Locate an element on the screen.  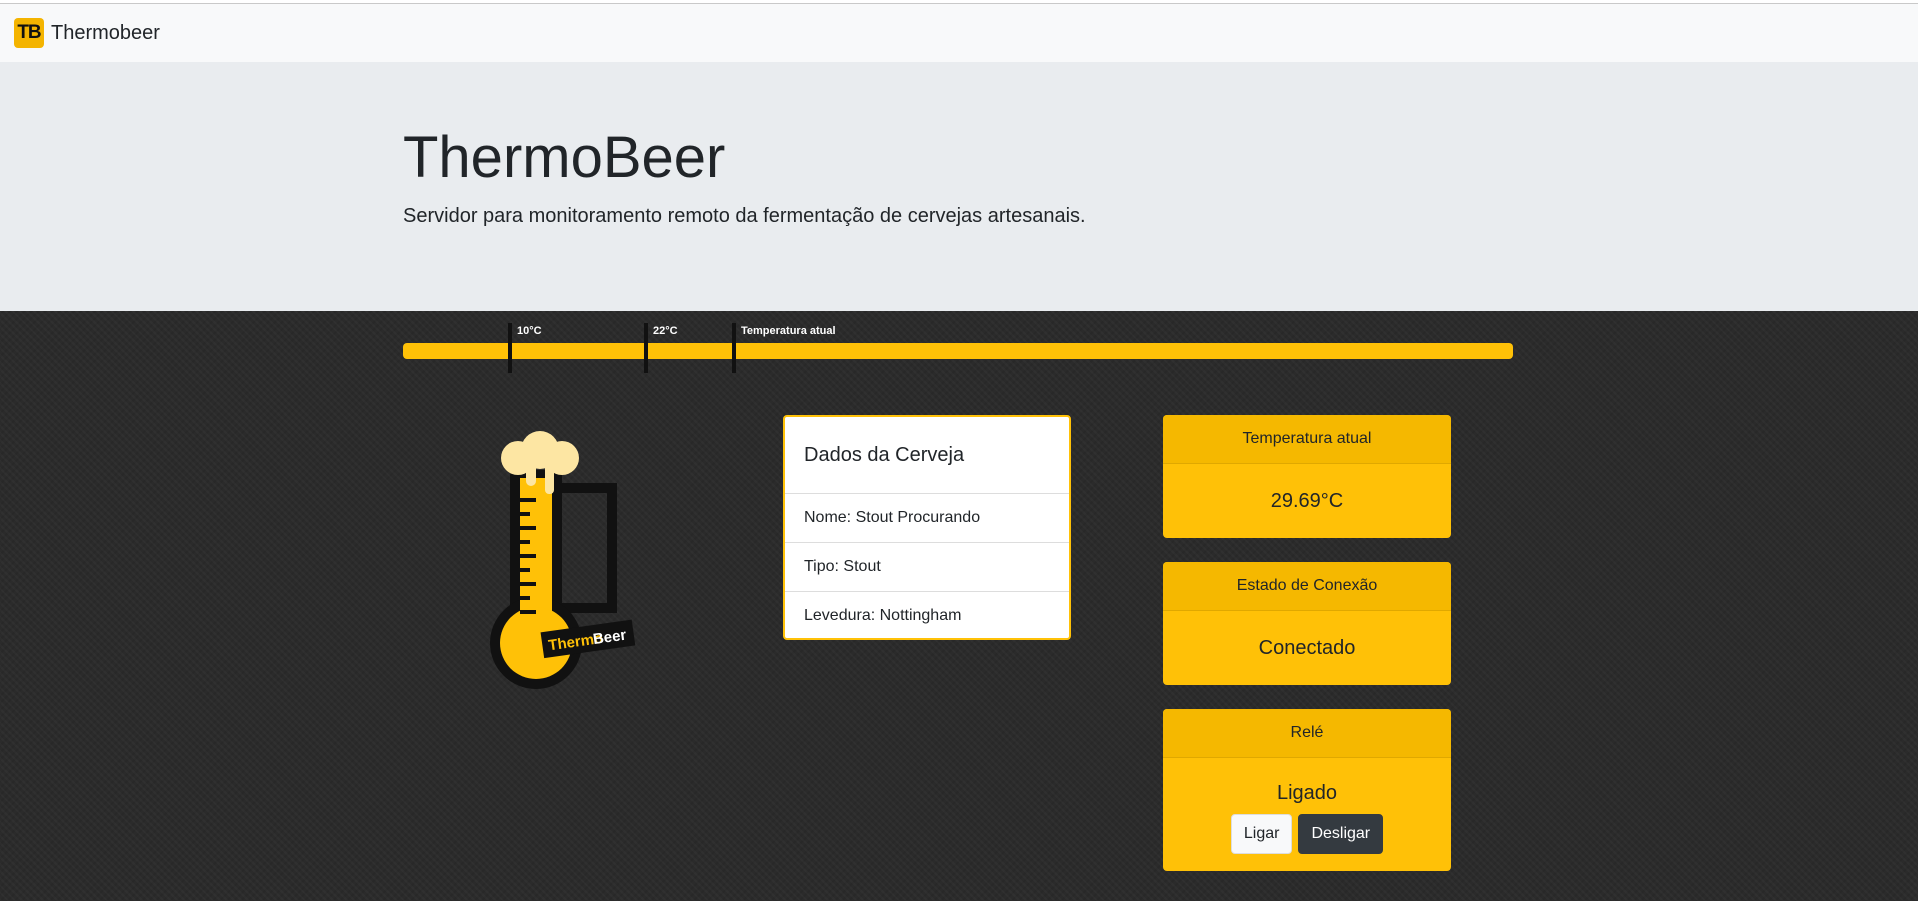
marker-current-label: Temperatura atual is located at coordinates (788, 331).